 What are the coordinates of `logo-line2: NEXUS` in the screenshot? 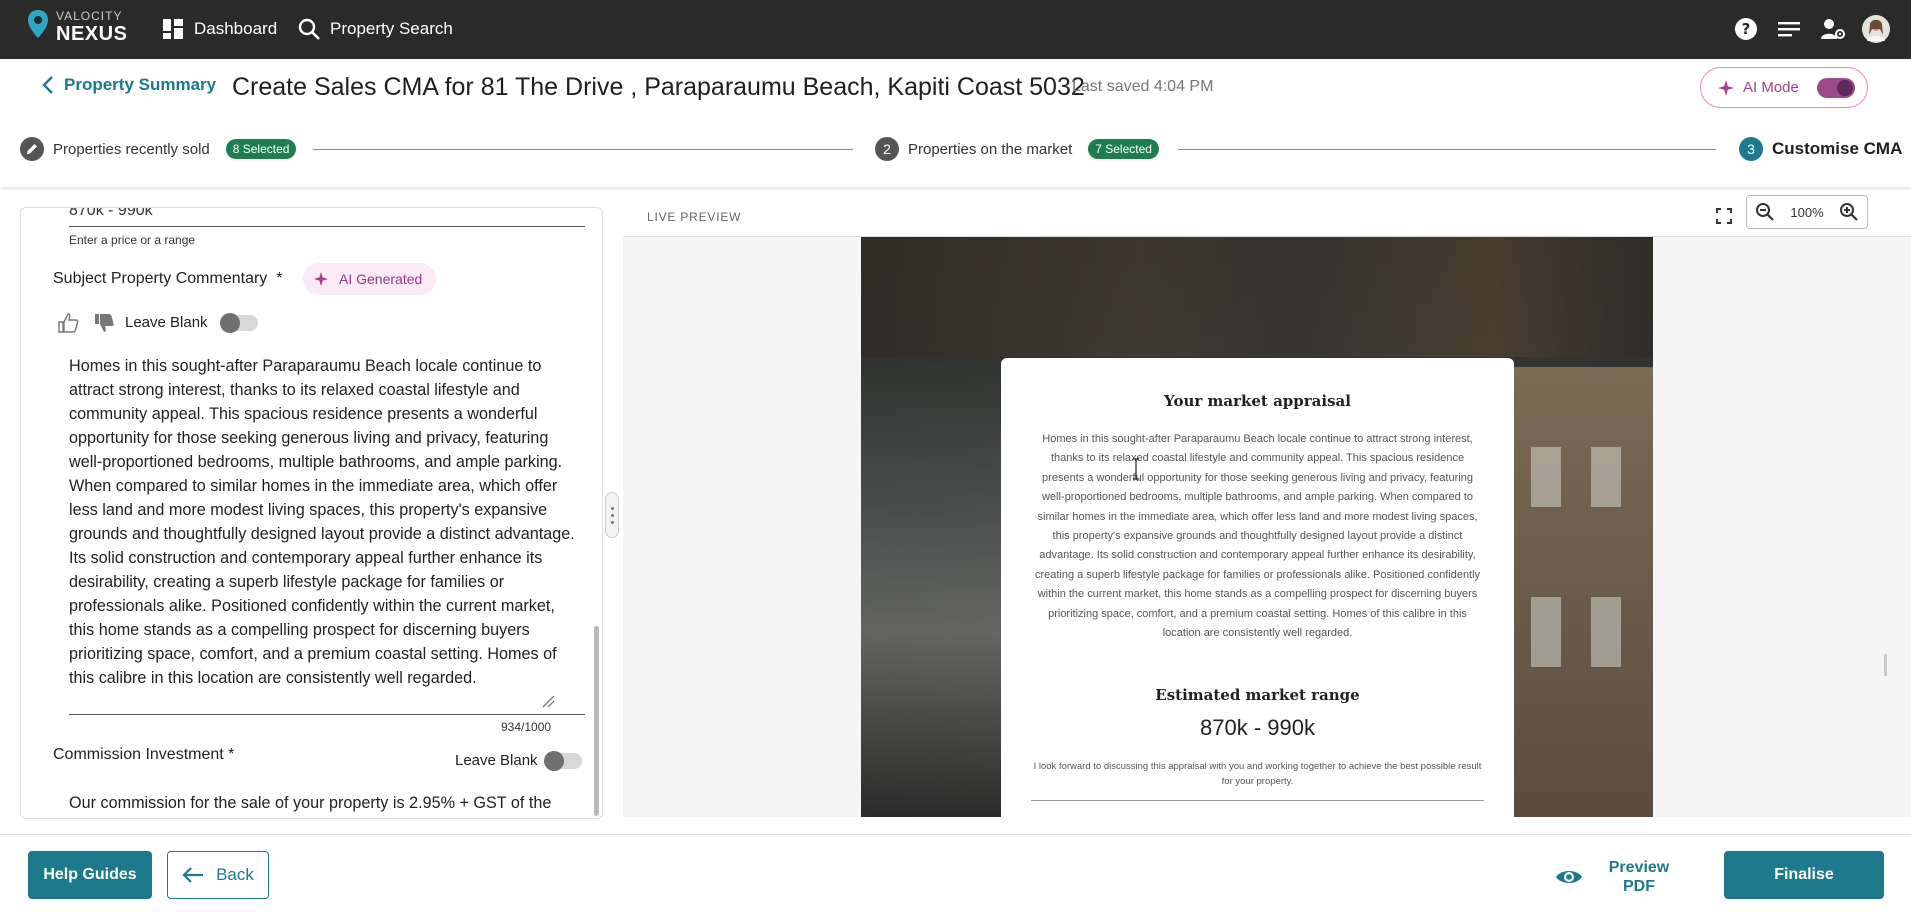 It's located at (92, 34).